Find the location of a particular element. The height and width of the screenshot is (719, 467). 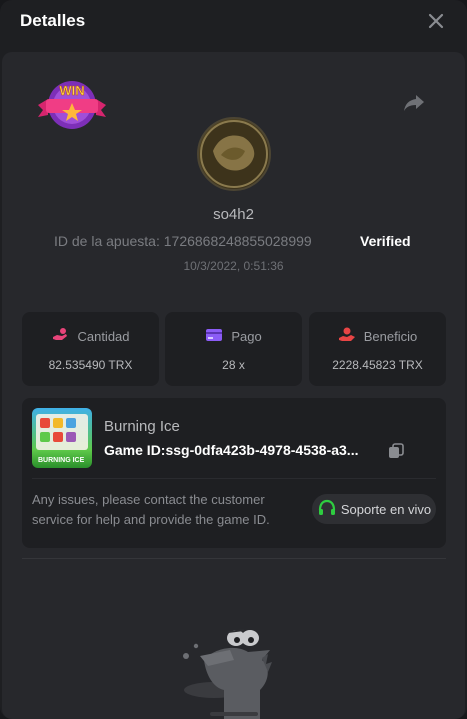

stat-payout-value: 28 x is located at coordinates (233, 365).